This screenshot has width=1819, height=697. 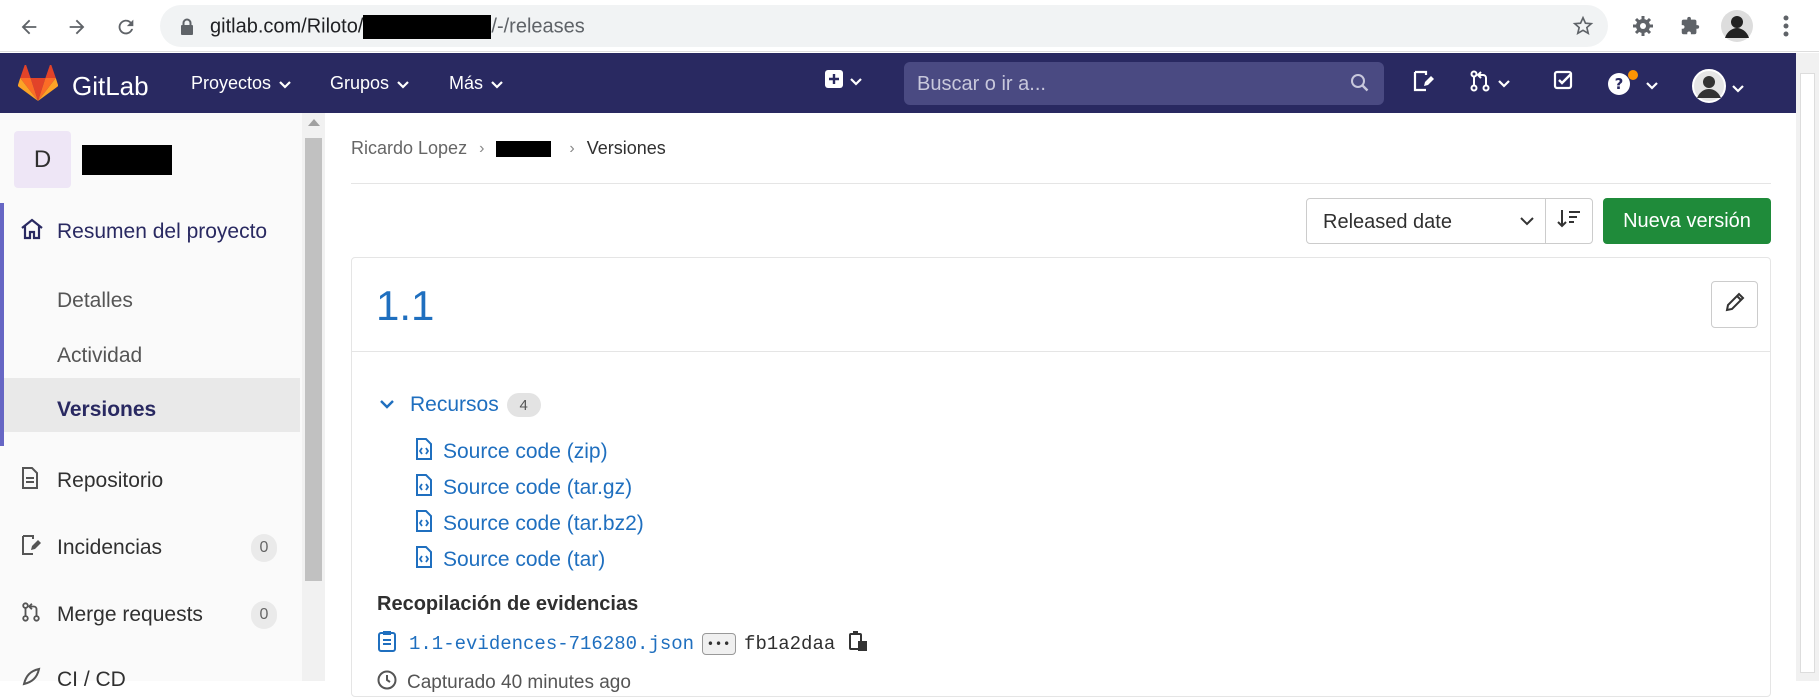 What do you see at coordinates (1061, 183) in the screenshot?
I see `divider` at bounding box center [1061, 183].